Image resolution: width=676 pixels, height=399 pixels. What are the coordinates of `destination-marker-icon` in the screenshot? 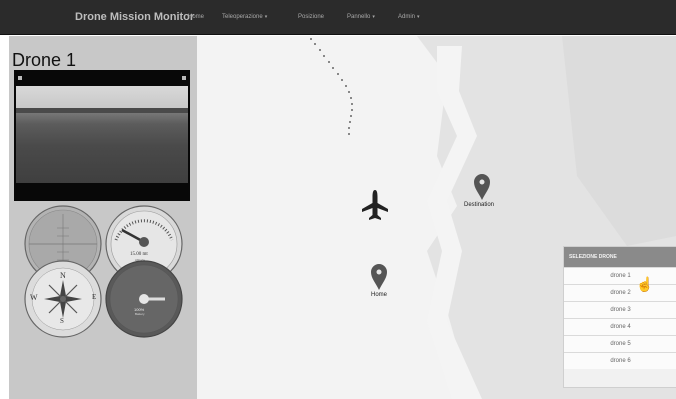 It's located at (482, 187).